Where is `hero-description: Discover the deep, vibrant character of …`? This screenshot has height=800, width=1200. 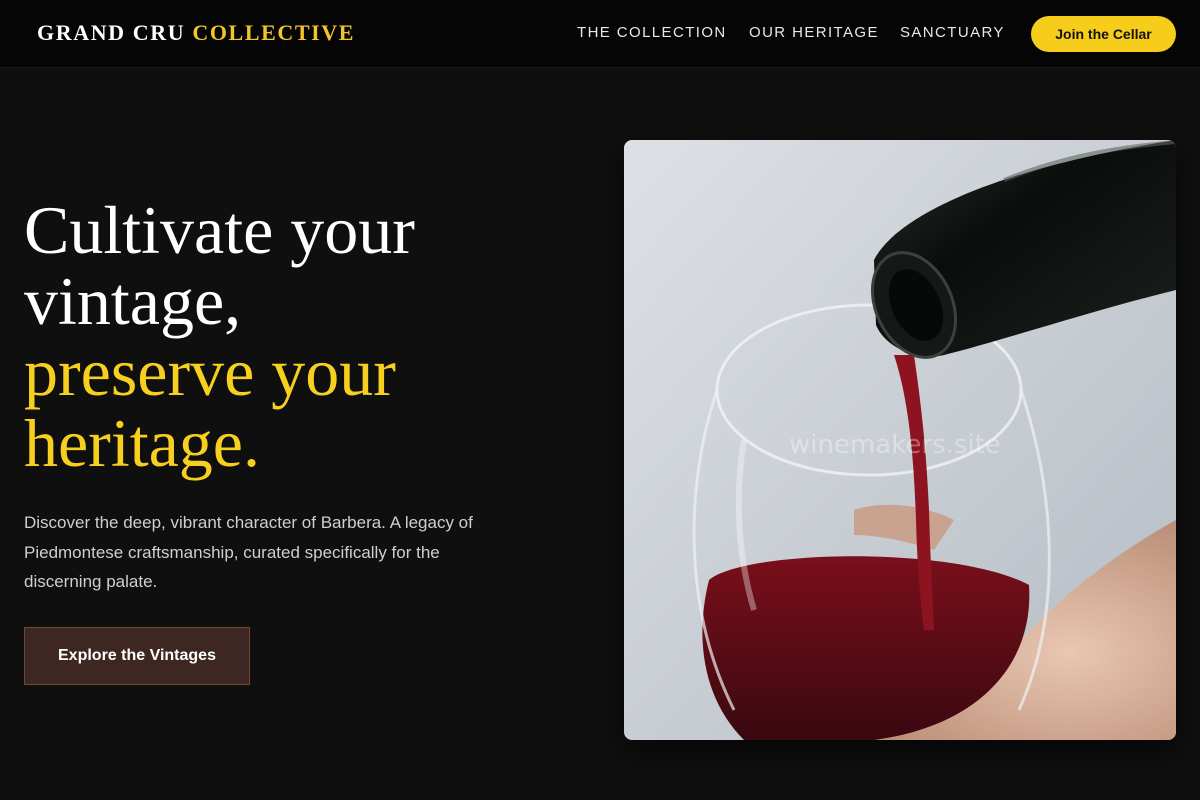
hero-description: Discover the deep, vibrant character of … is located at coordinates (248, 552).